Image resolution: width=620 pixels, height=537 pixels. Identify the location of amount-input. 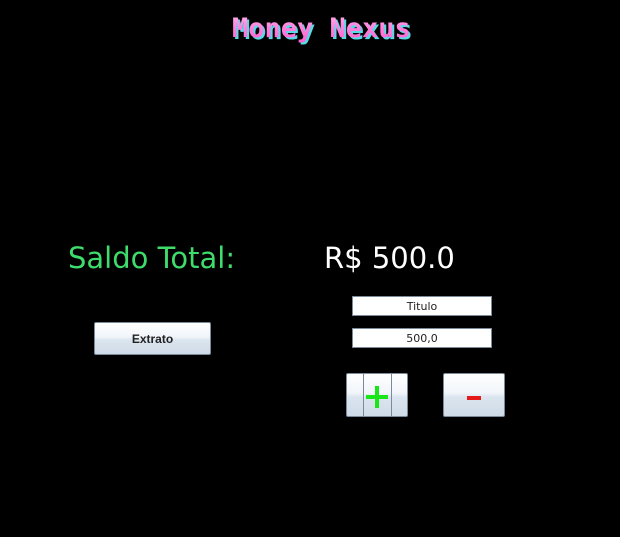
(422, 338).